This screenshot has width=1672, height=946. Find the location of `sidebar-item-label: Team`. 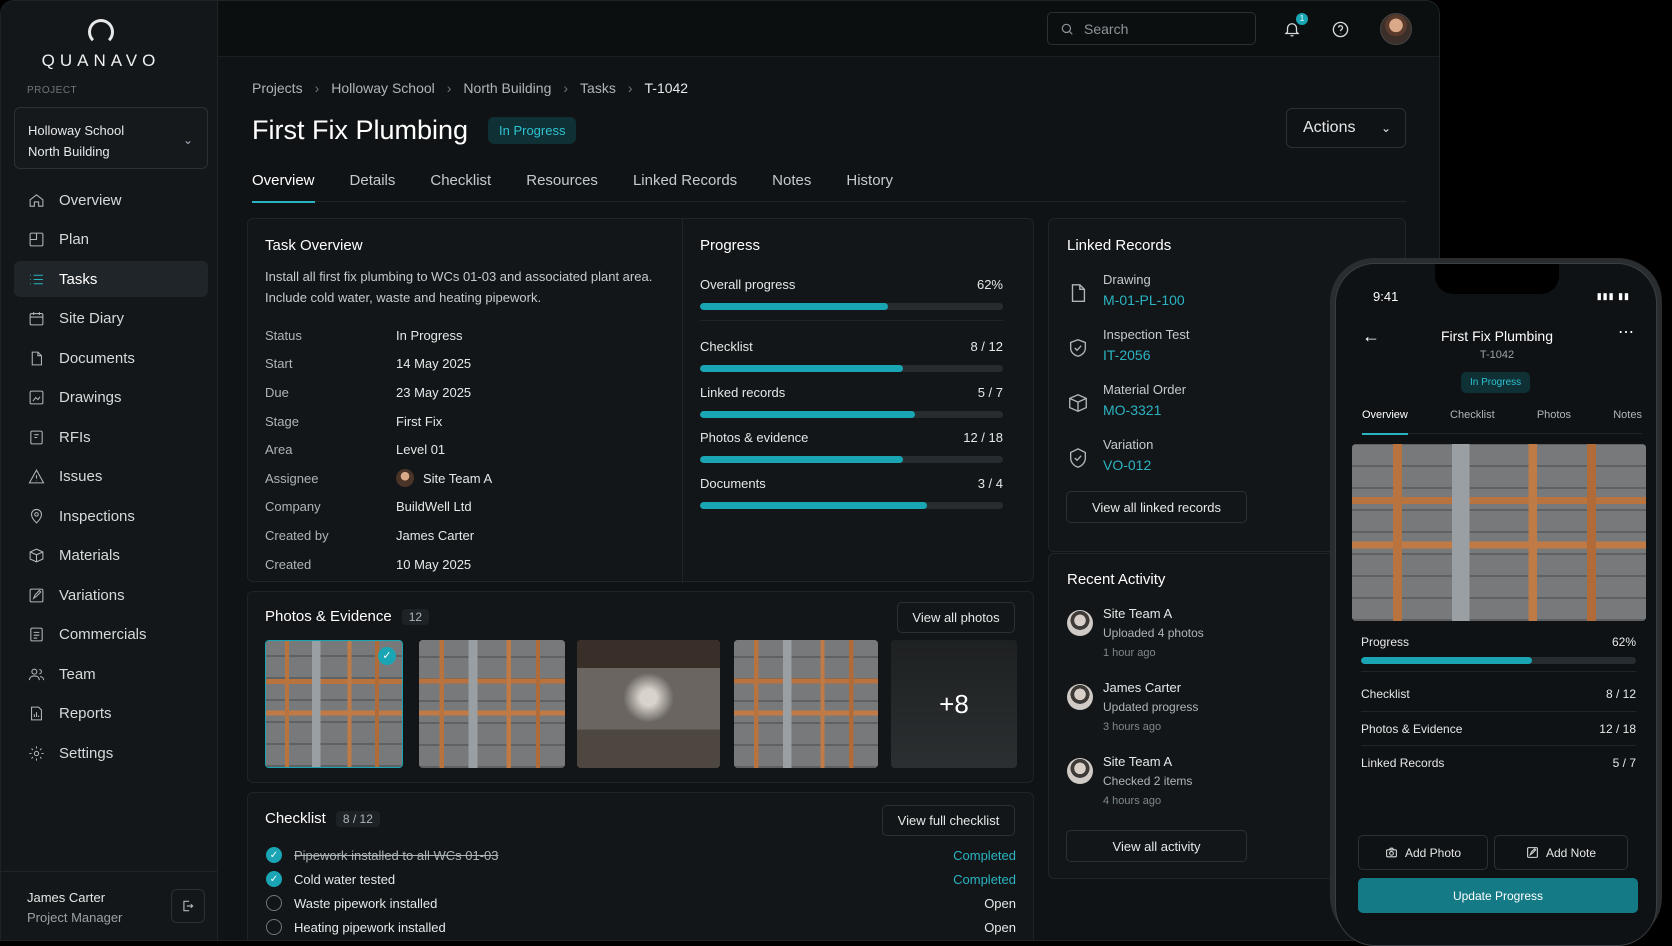

sidebar-item-label: Team is located at coordinates (77, 674).